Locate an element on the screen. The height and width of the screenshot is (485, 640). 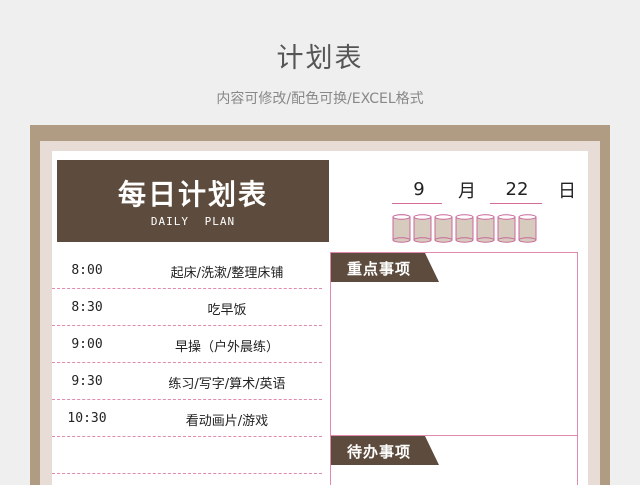
schedule-row: 9:00 早操（户外晨练） is located at coordinates (187, 344).